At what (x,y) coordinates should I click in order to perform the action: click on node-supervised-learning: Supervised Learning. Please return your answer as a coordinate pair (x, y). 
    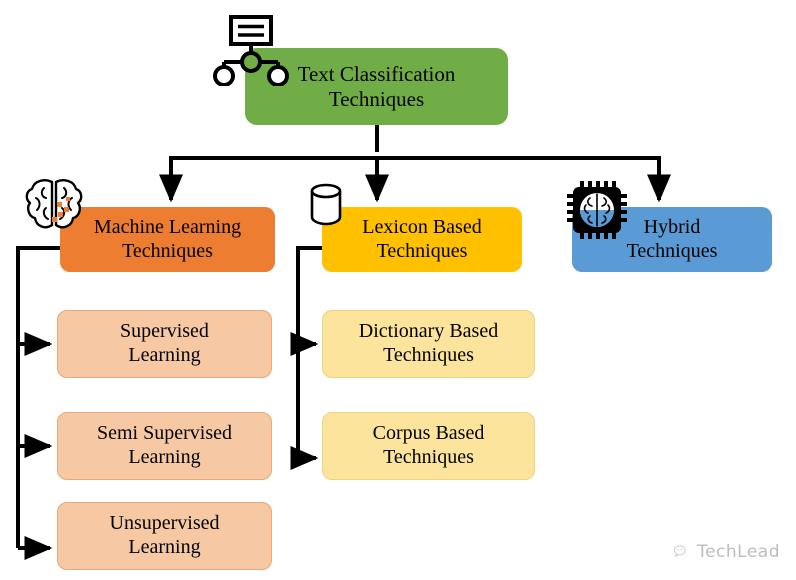
    Looking at the image, I should click on (164, 344).